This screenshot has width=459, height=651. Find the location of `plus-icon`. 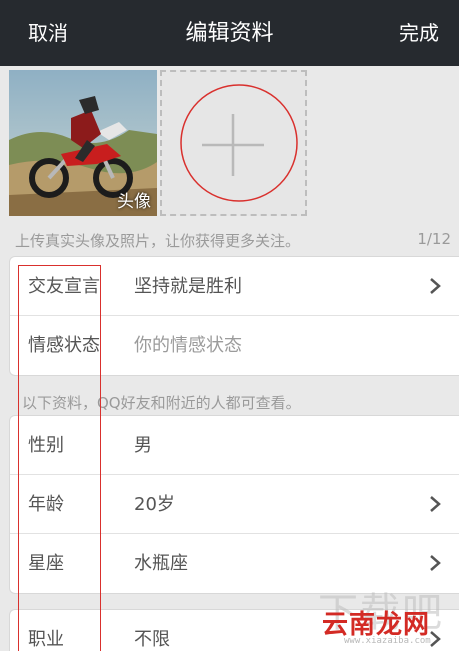

plus-icon is located at coordinates (233, 145).